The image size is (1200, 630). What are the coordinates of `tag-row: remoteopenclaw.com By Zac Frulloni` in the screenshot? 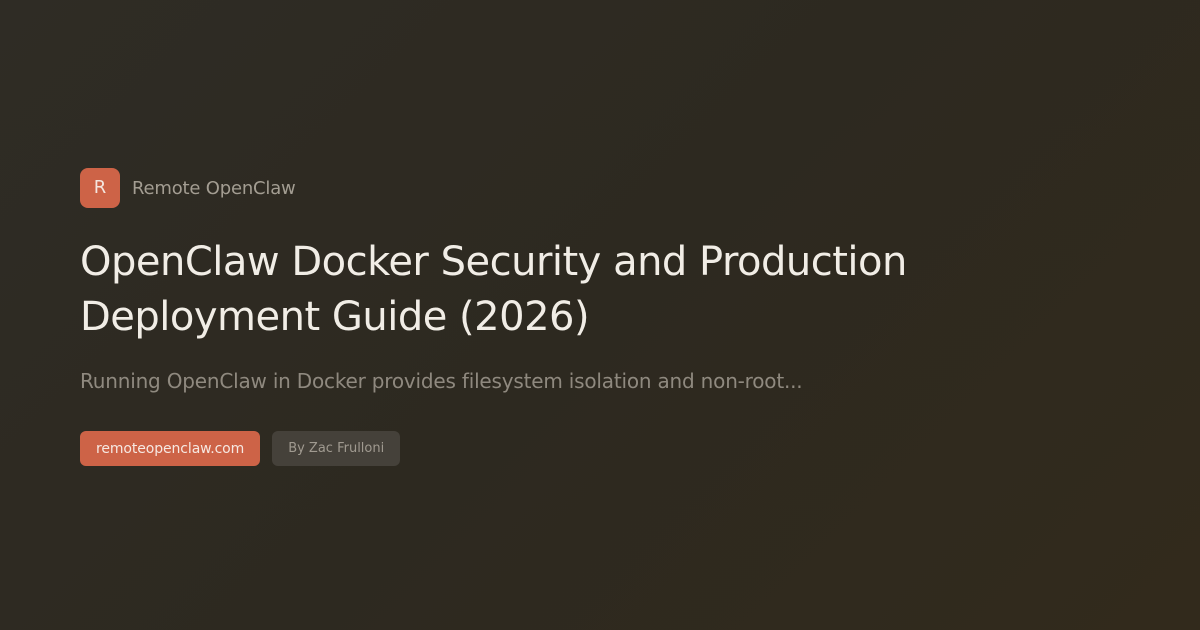 It's located at (600, 448).